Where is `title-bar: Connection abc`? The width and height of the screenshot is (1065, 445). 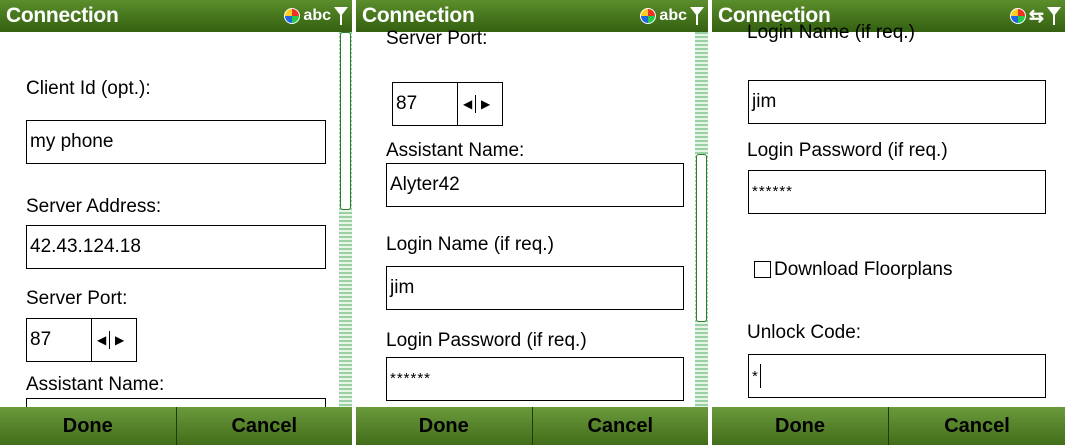
title-bar: Connection abc is located at coordinates (176, 16).